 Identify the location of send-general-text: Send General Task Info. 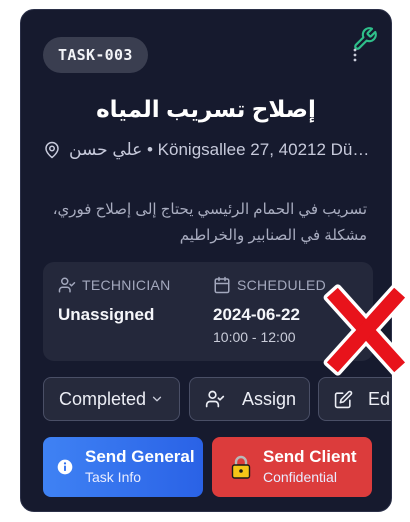
(140, 467).